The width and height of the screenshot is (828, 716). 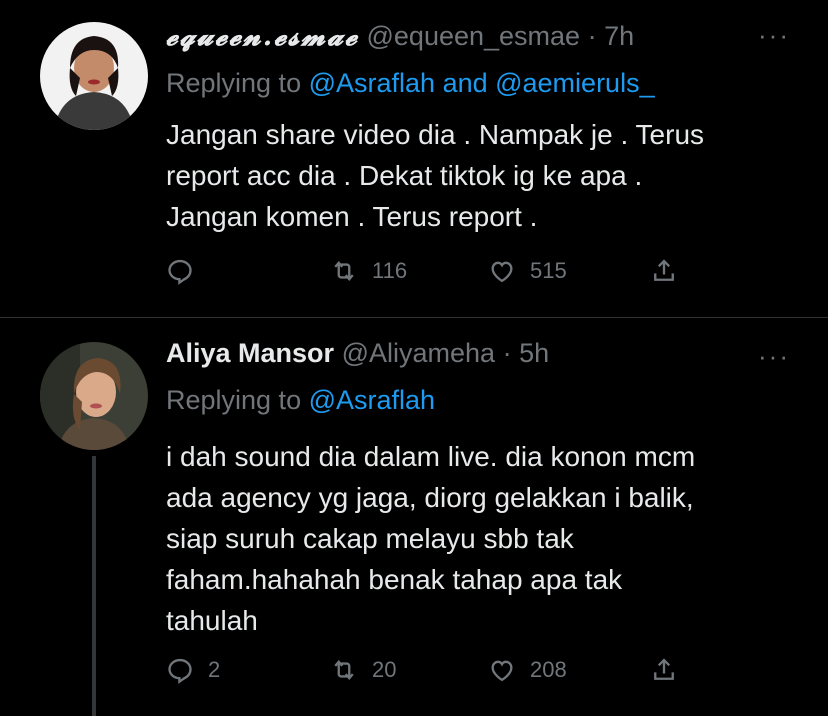 What do you see at coordinates (527, 271) in the screenshot?
I see `like-button: 515` at bounding box center [527, 271].